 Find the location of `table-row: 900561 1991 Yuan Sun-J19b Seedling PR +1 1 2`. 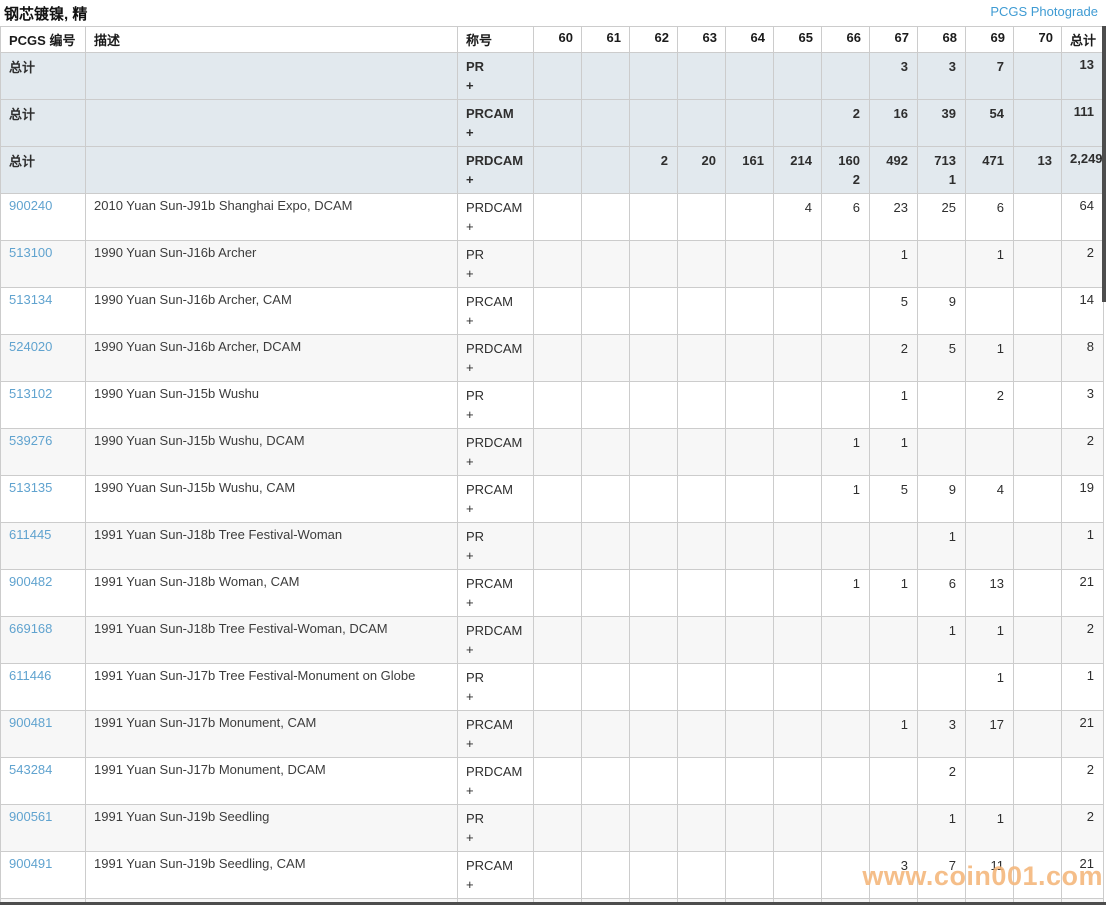

table-row: 900561 1991 Yuan Sun-J19b Seedling PR +1 1 2 is located at coordinates (552, 828).